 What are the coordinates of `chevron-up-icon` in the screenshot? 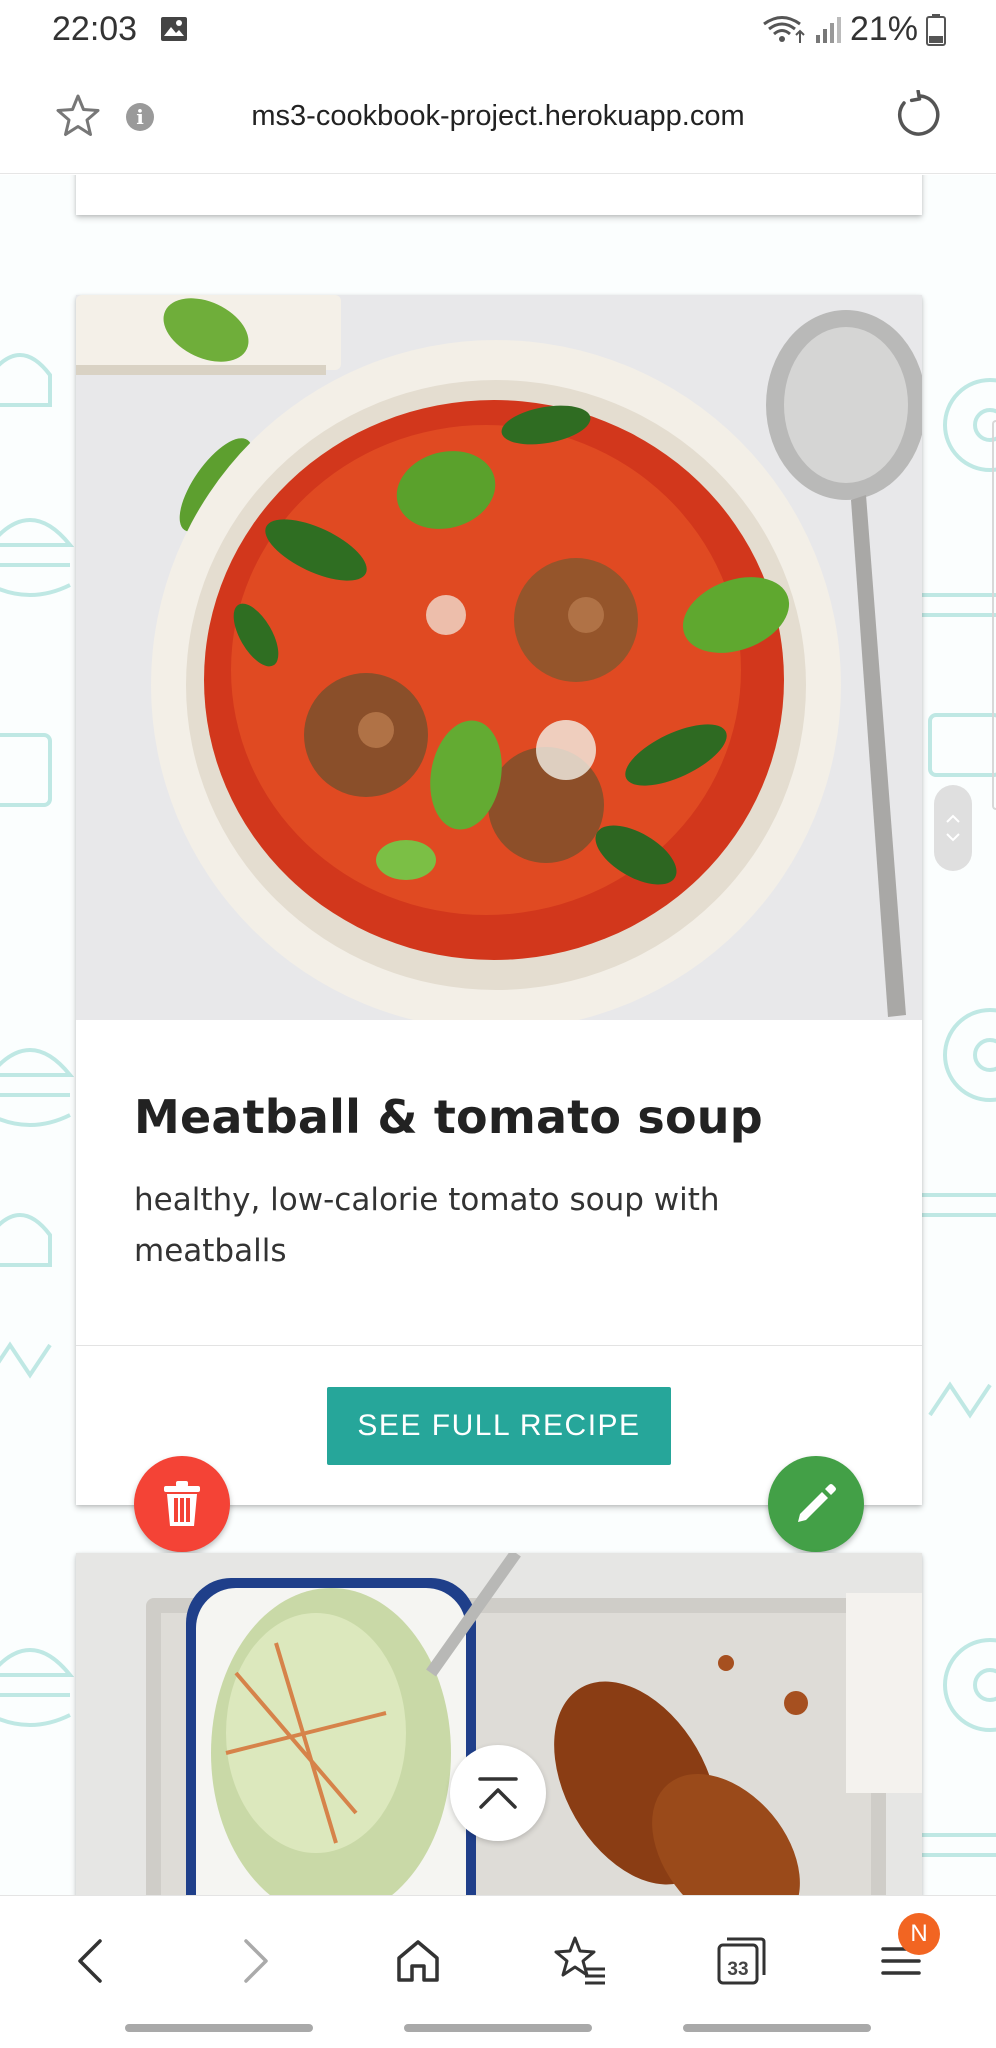 It's located at (953, 818).